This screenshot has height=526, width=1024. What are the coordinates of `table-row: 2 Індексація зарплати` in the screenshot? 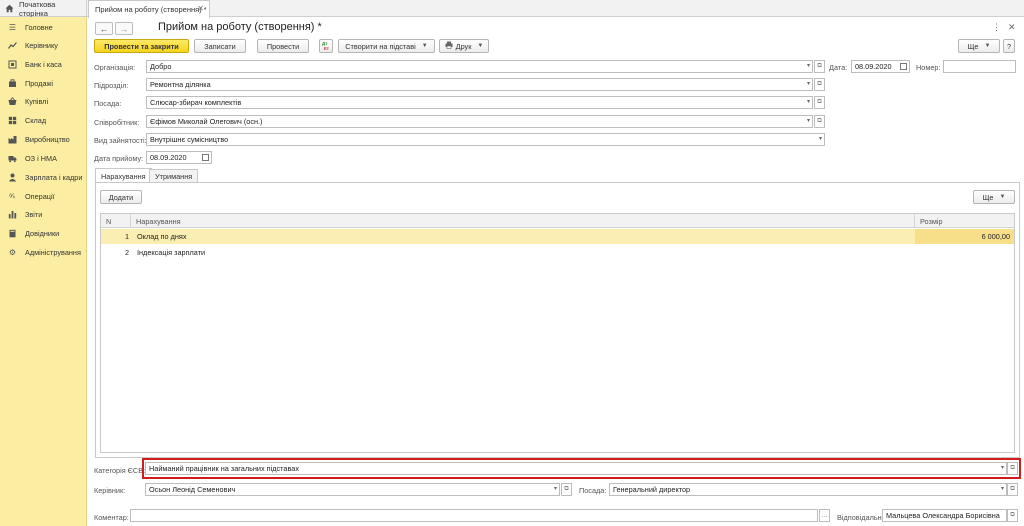 It's located at (557, 252).